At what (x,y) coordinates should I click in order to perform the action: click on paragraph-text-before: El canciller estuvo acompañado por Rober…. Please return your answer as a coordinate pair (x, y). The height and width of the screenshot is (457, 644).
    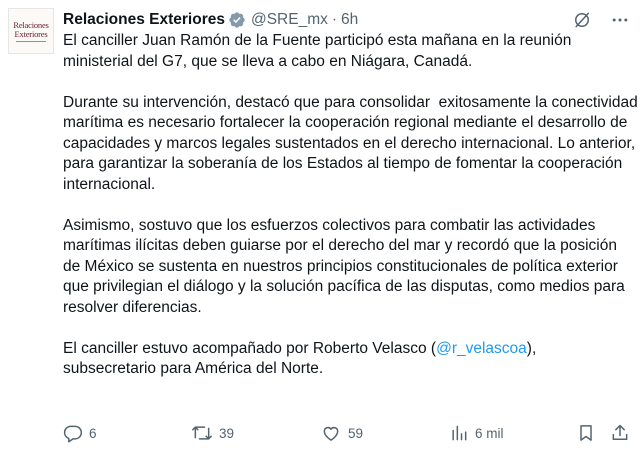
    Looking at the image, I should click on (250, 348).